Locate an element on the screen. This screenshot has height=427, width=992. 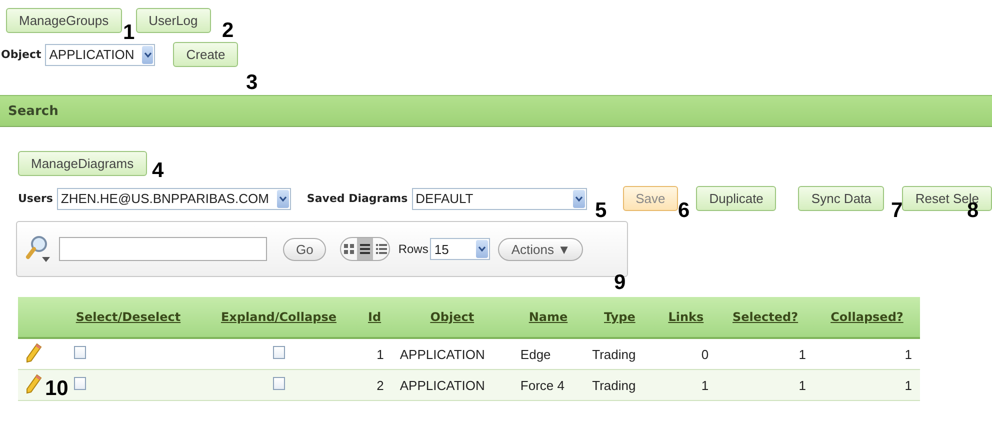
callout-number: 2 is located at coordinates (228, 30).